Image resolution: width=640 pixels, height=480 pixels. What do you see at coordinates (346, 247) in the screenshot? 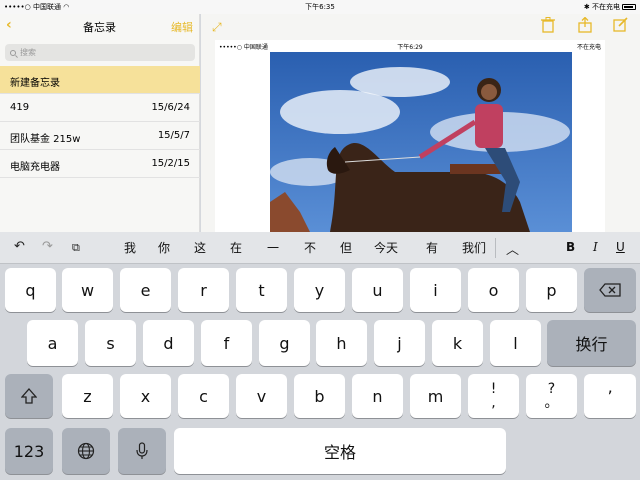
I see `suggestion-item: 但` at bounding box center [346, 247].